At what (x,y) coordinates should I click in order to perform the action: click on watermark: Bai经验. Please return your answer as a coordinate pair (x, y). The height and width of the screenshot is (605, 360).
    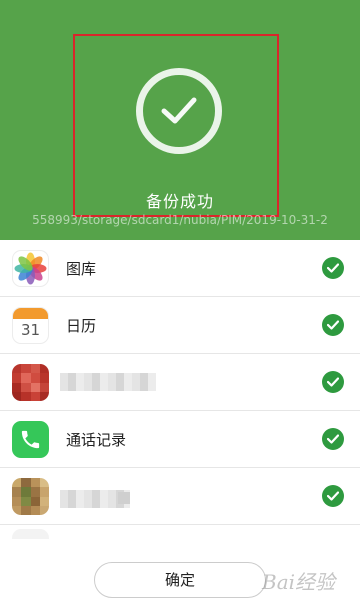
    Looking at the image, I should click on (301, 580).